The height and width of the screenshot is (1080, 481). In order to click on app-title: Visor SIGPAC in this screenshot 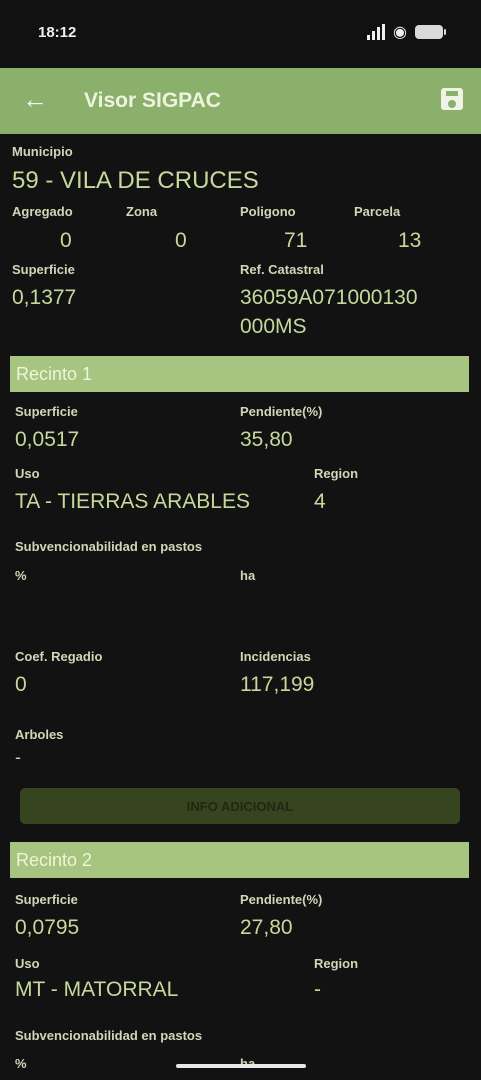, I will do `click(152, 100)`.